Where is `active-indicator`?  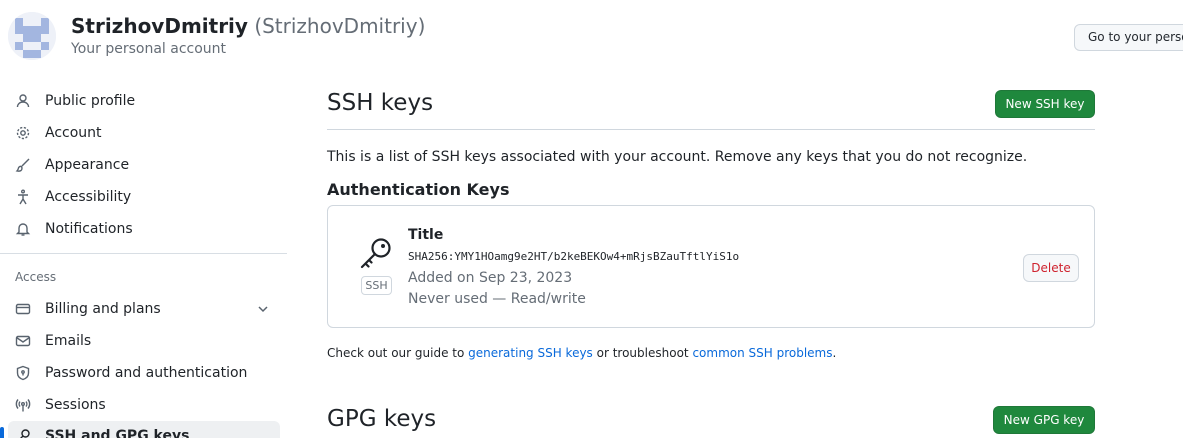
active-indicator is located at coordinates (2, 432).